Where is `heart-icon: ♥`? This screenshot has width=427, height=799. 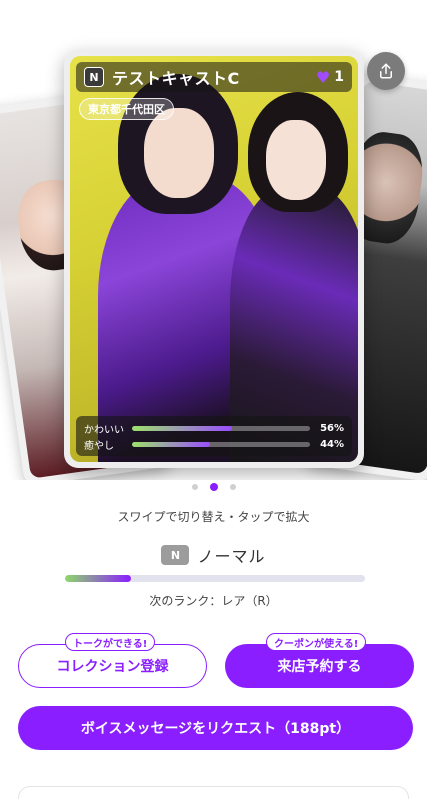
heart-icon: ♥ is located at coordinates (323, 77).